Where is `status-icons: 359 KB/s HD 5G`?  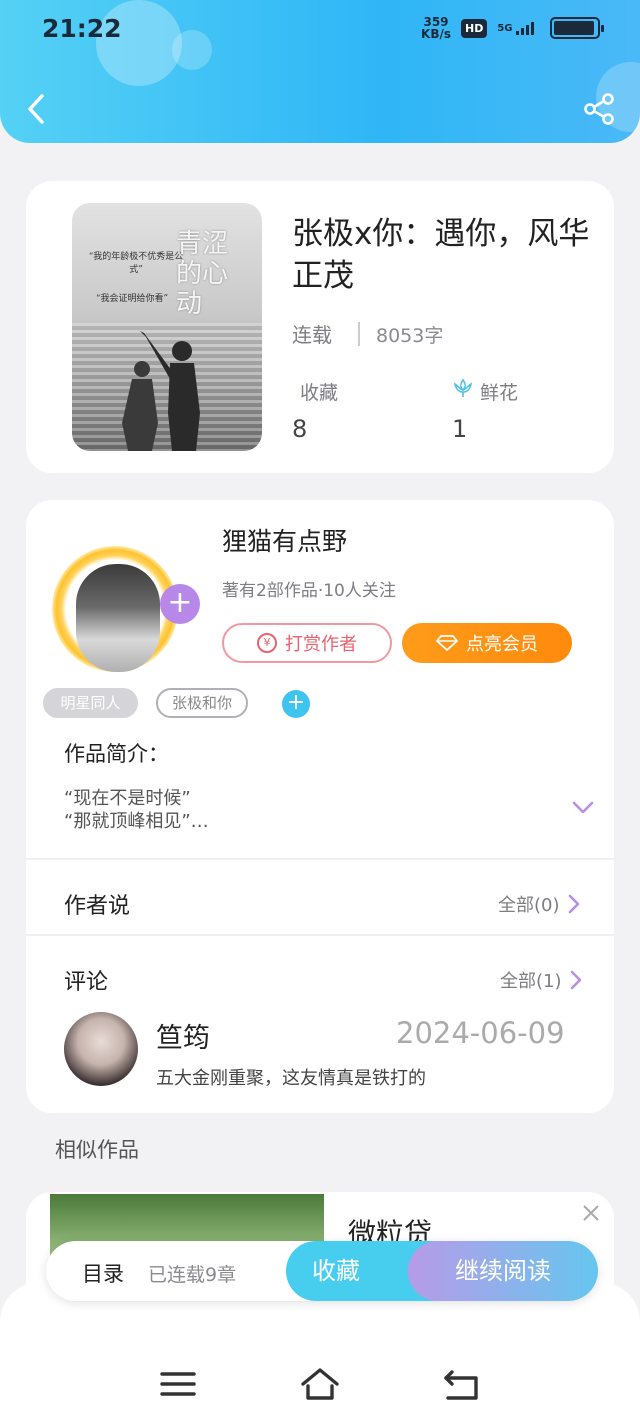 status-icons: 359 KB/s HD 5G is located at coordinates (512, 28).